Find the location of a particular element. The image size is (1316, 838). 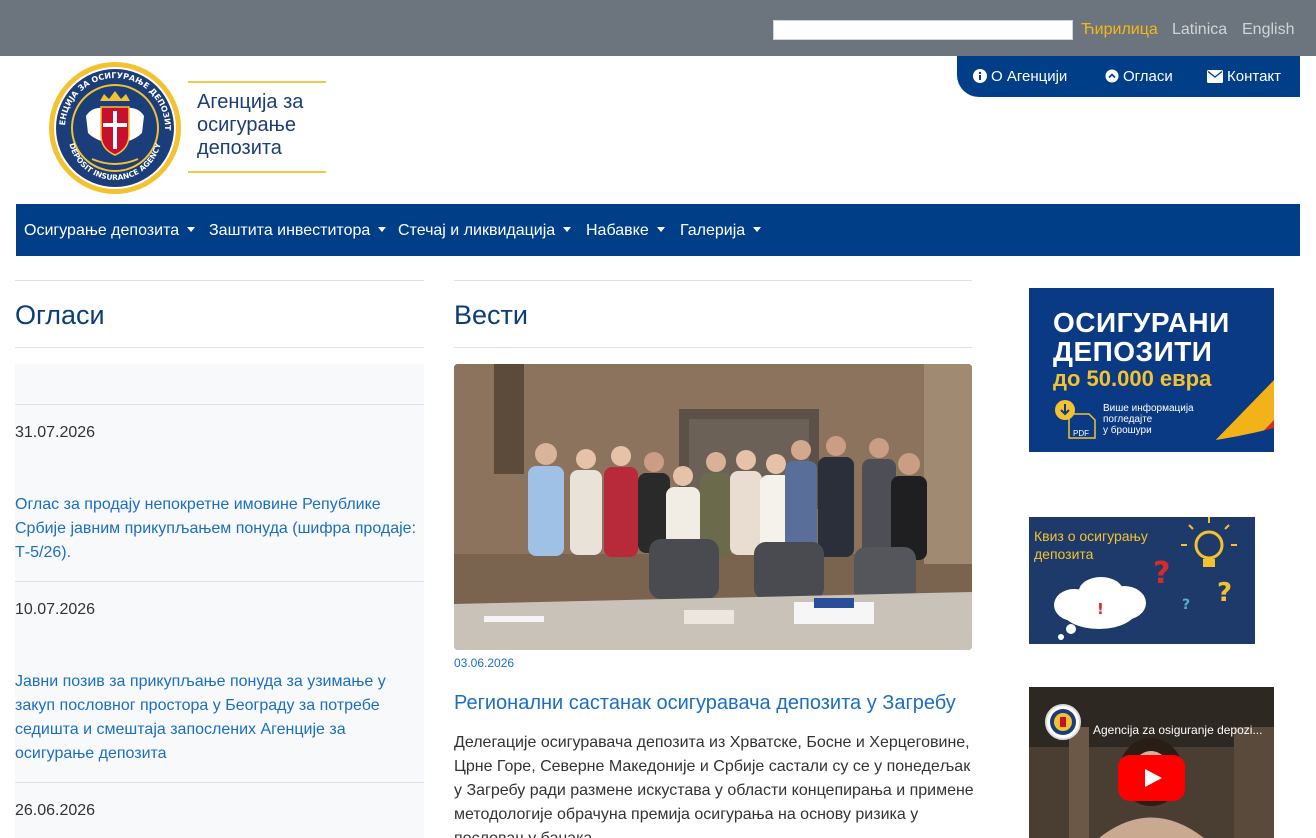

banner-headline: ОСИГУРАНИ ДЕПОЗИТИ is located at coordinates (1141, 337).